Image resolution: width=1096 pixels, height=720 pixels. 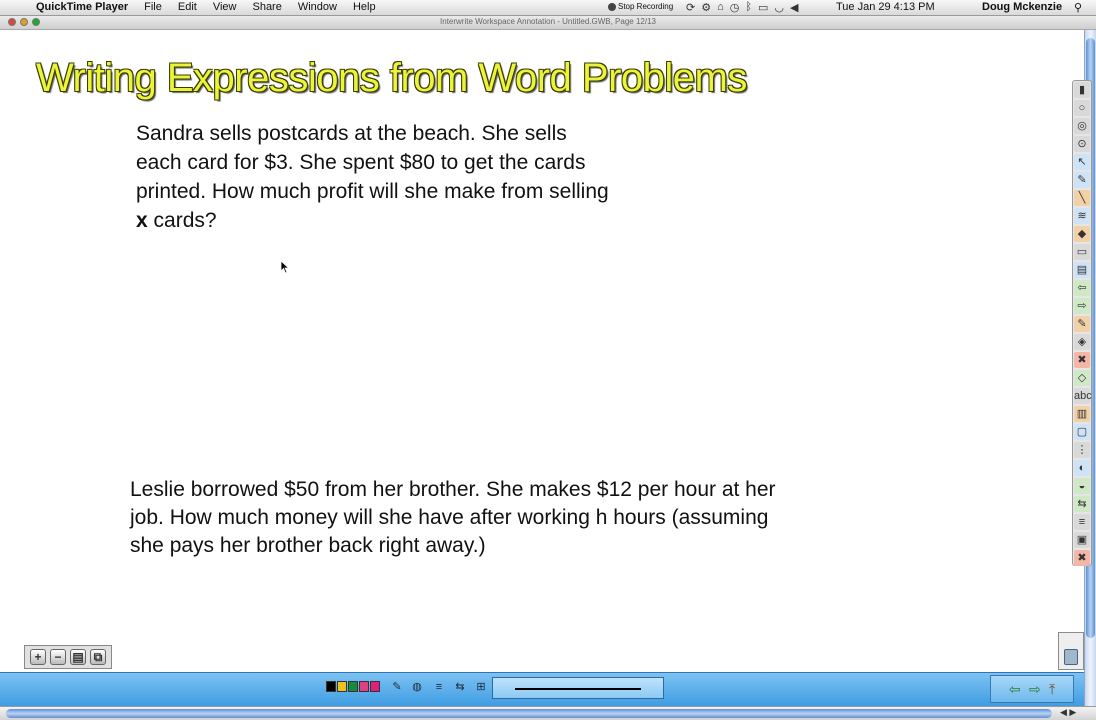 I want to click on fill-icon: ≡, so click(x=439, y=687).